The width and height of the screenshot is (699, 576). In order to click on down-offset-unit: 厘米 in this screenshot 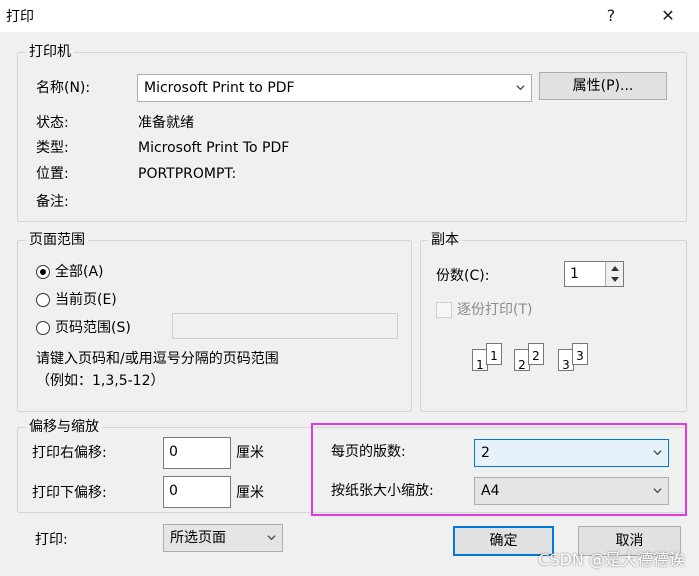, I will do `click(250, 493)`.